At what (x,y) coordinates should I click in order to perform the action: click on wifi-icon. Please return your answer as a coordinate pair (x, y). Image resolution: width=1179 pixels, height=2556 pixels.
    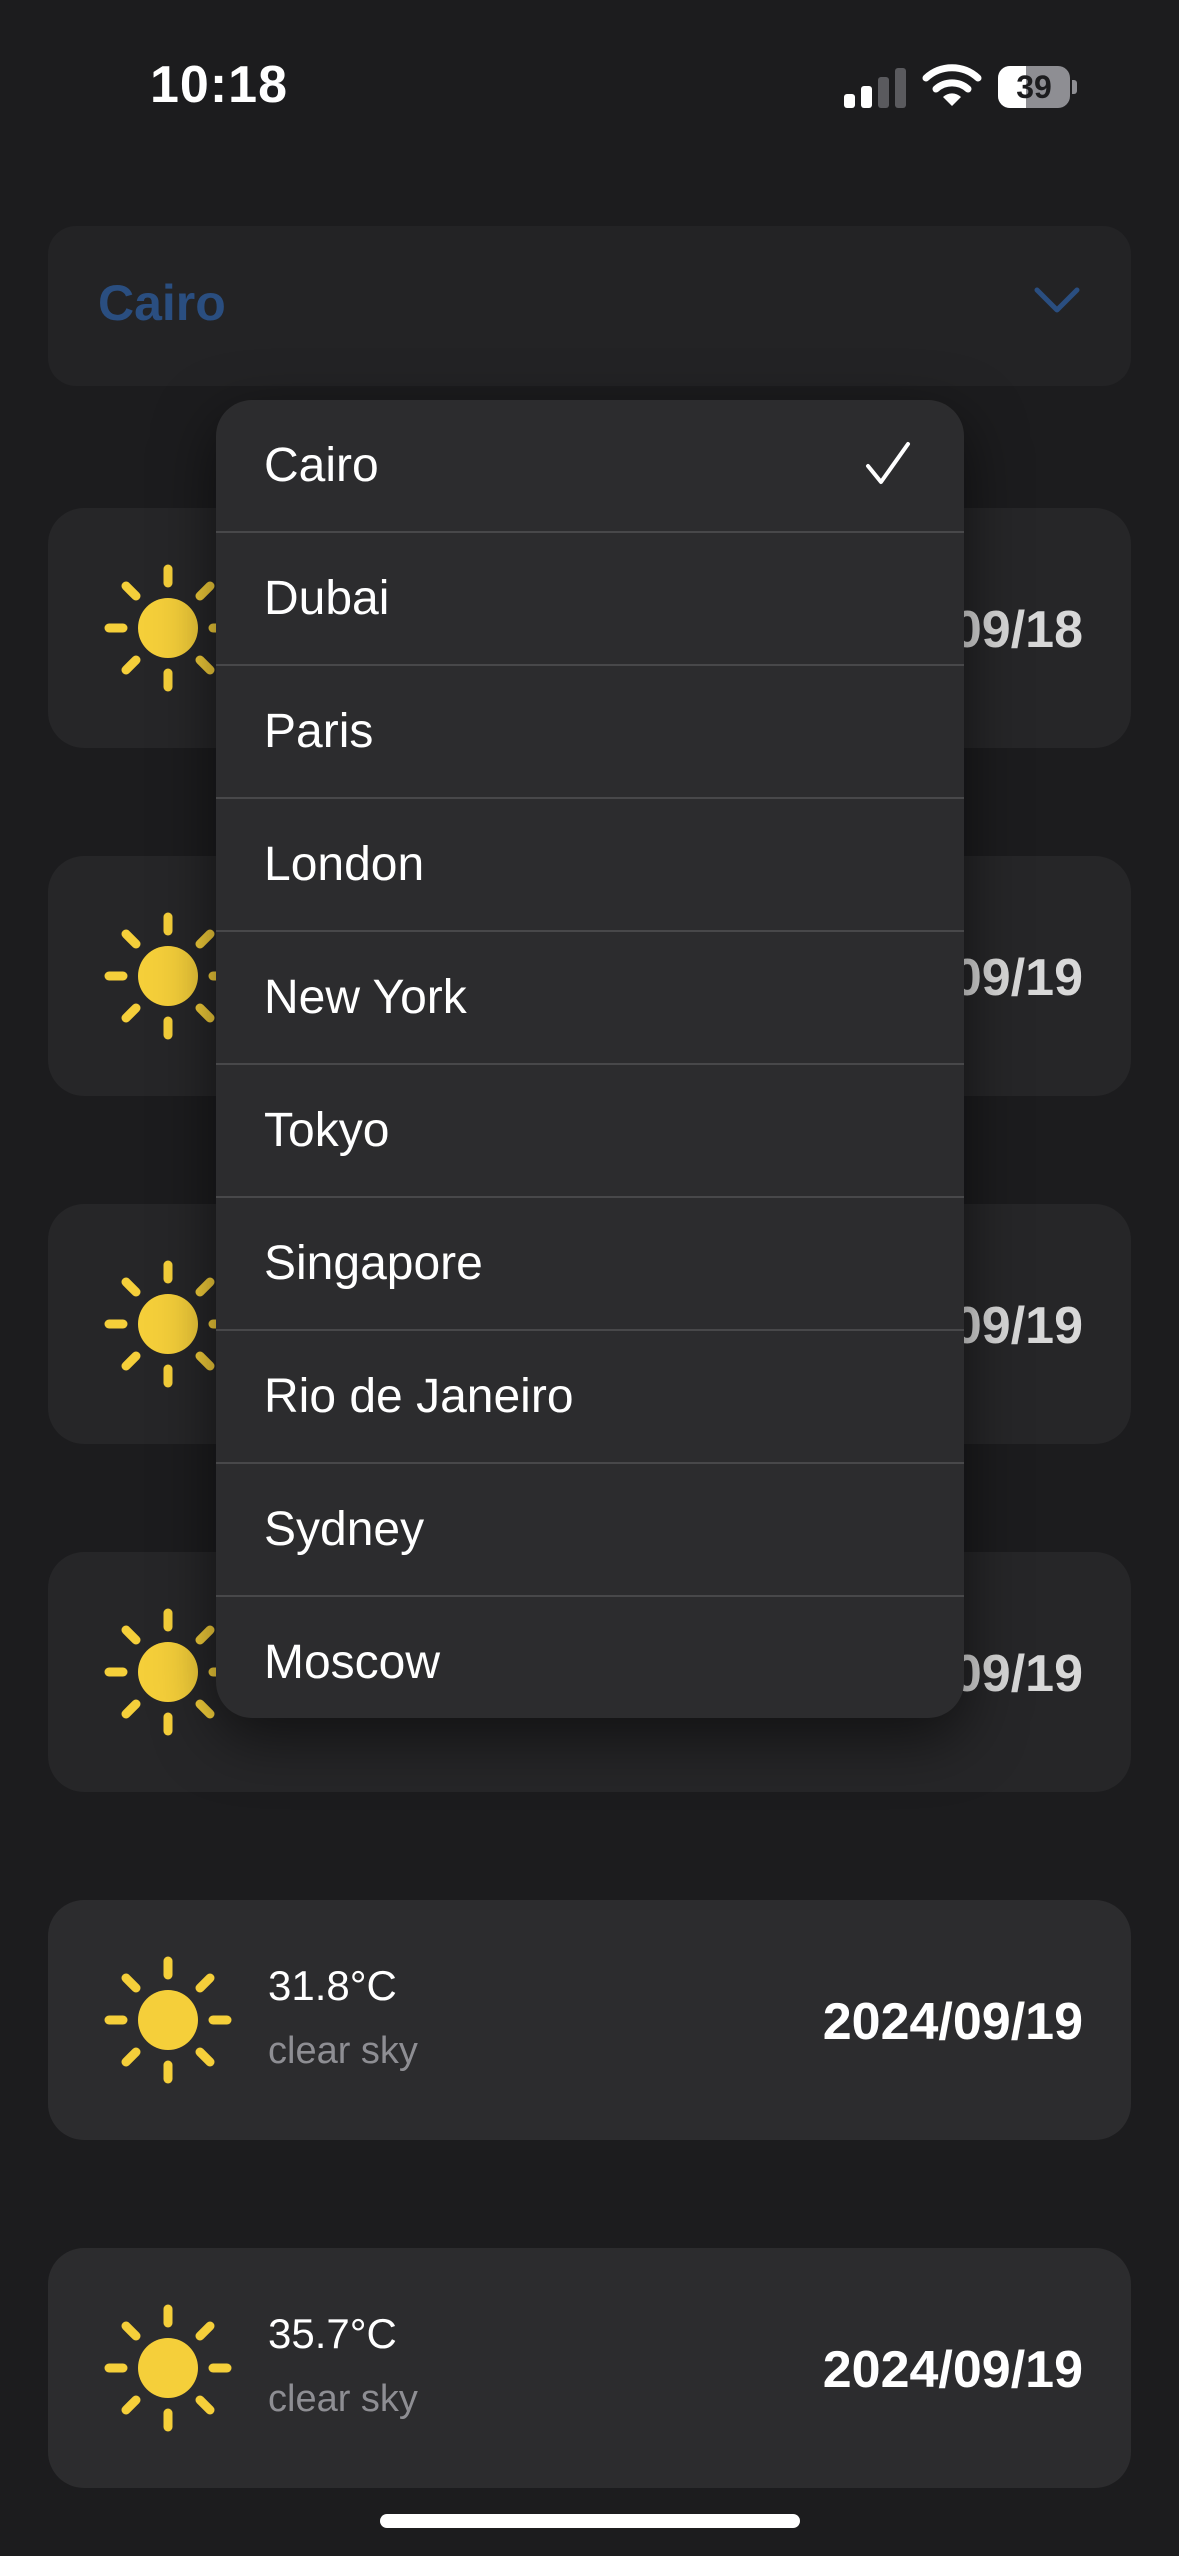
    Looking at the image, I should click on (952, 85).